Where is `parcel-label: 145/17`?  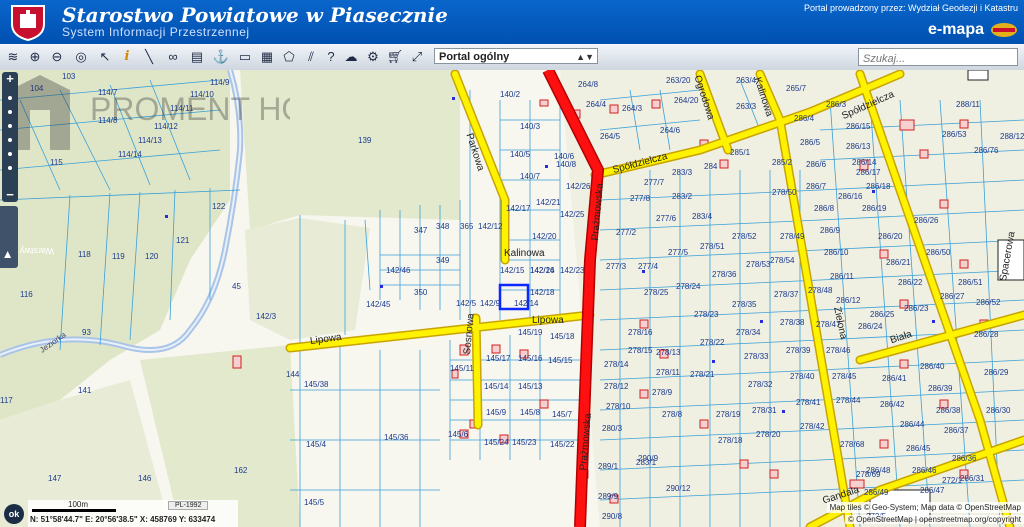 parcel-label: 145/17 is located at coordinates (498, 358).